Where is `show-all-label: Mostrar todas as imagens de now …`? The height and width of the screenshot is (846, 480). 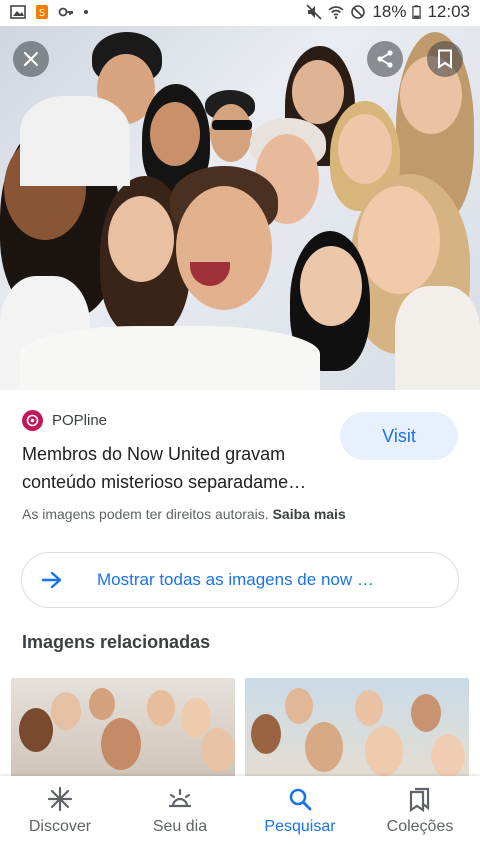
show-all-label: Mostrar todas as imagens de now … is located at coordinates (235, 579).